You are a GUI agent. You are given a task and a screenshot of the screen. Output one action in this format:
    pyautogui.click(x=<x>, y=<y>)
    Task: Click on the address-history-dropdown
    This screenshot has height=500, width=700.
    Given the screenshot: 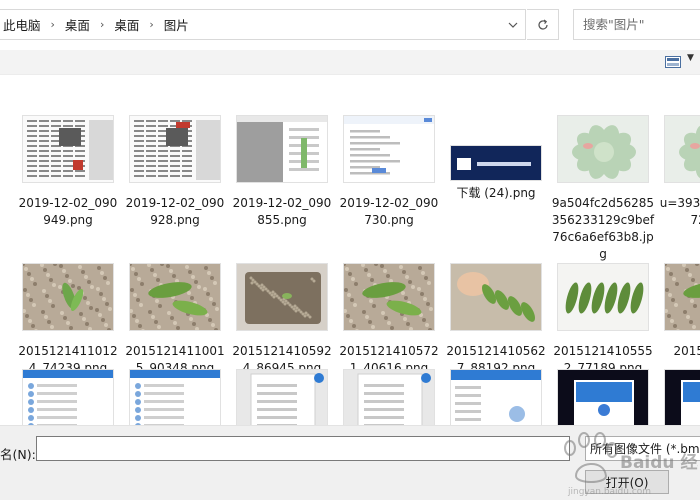 What is the action you would take?
    pyautogui.click(x=513, y=24)
    